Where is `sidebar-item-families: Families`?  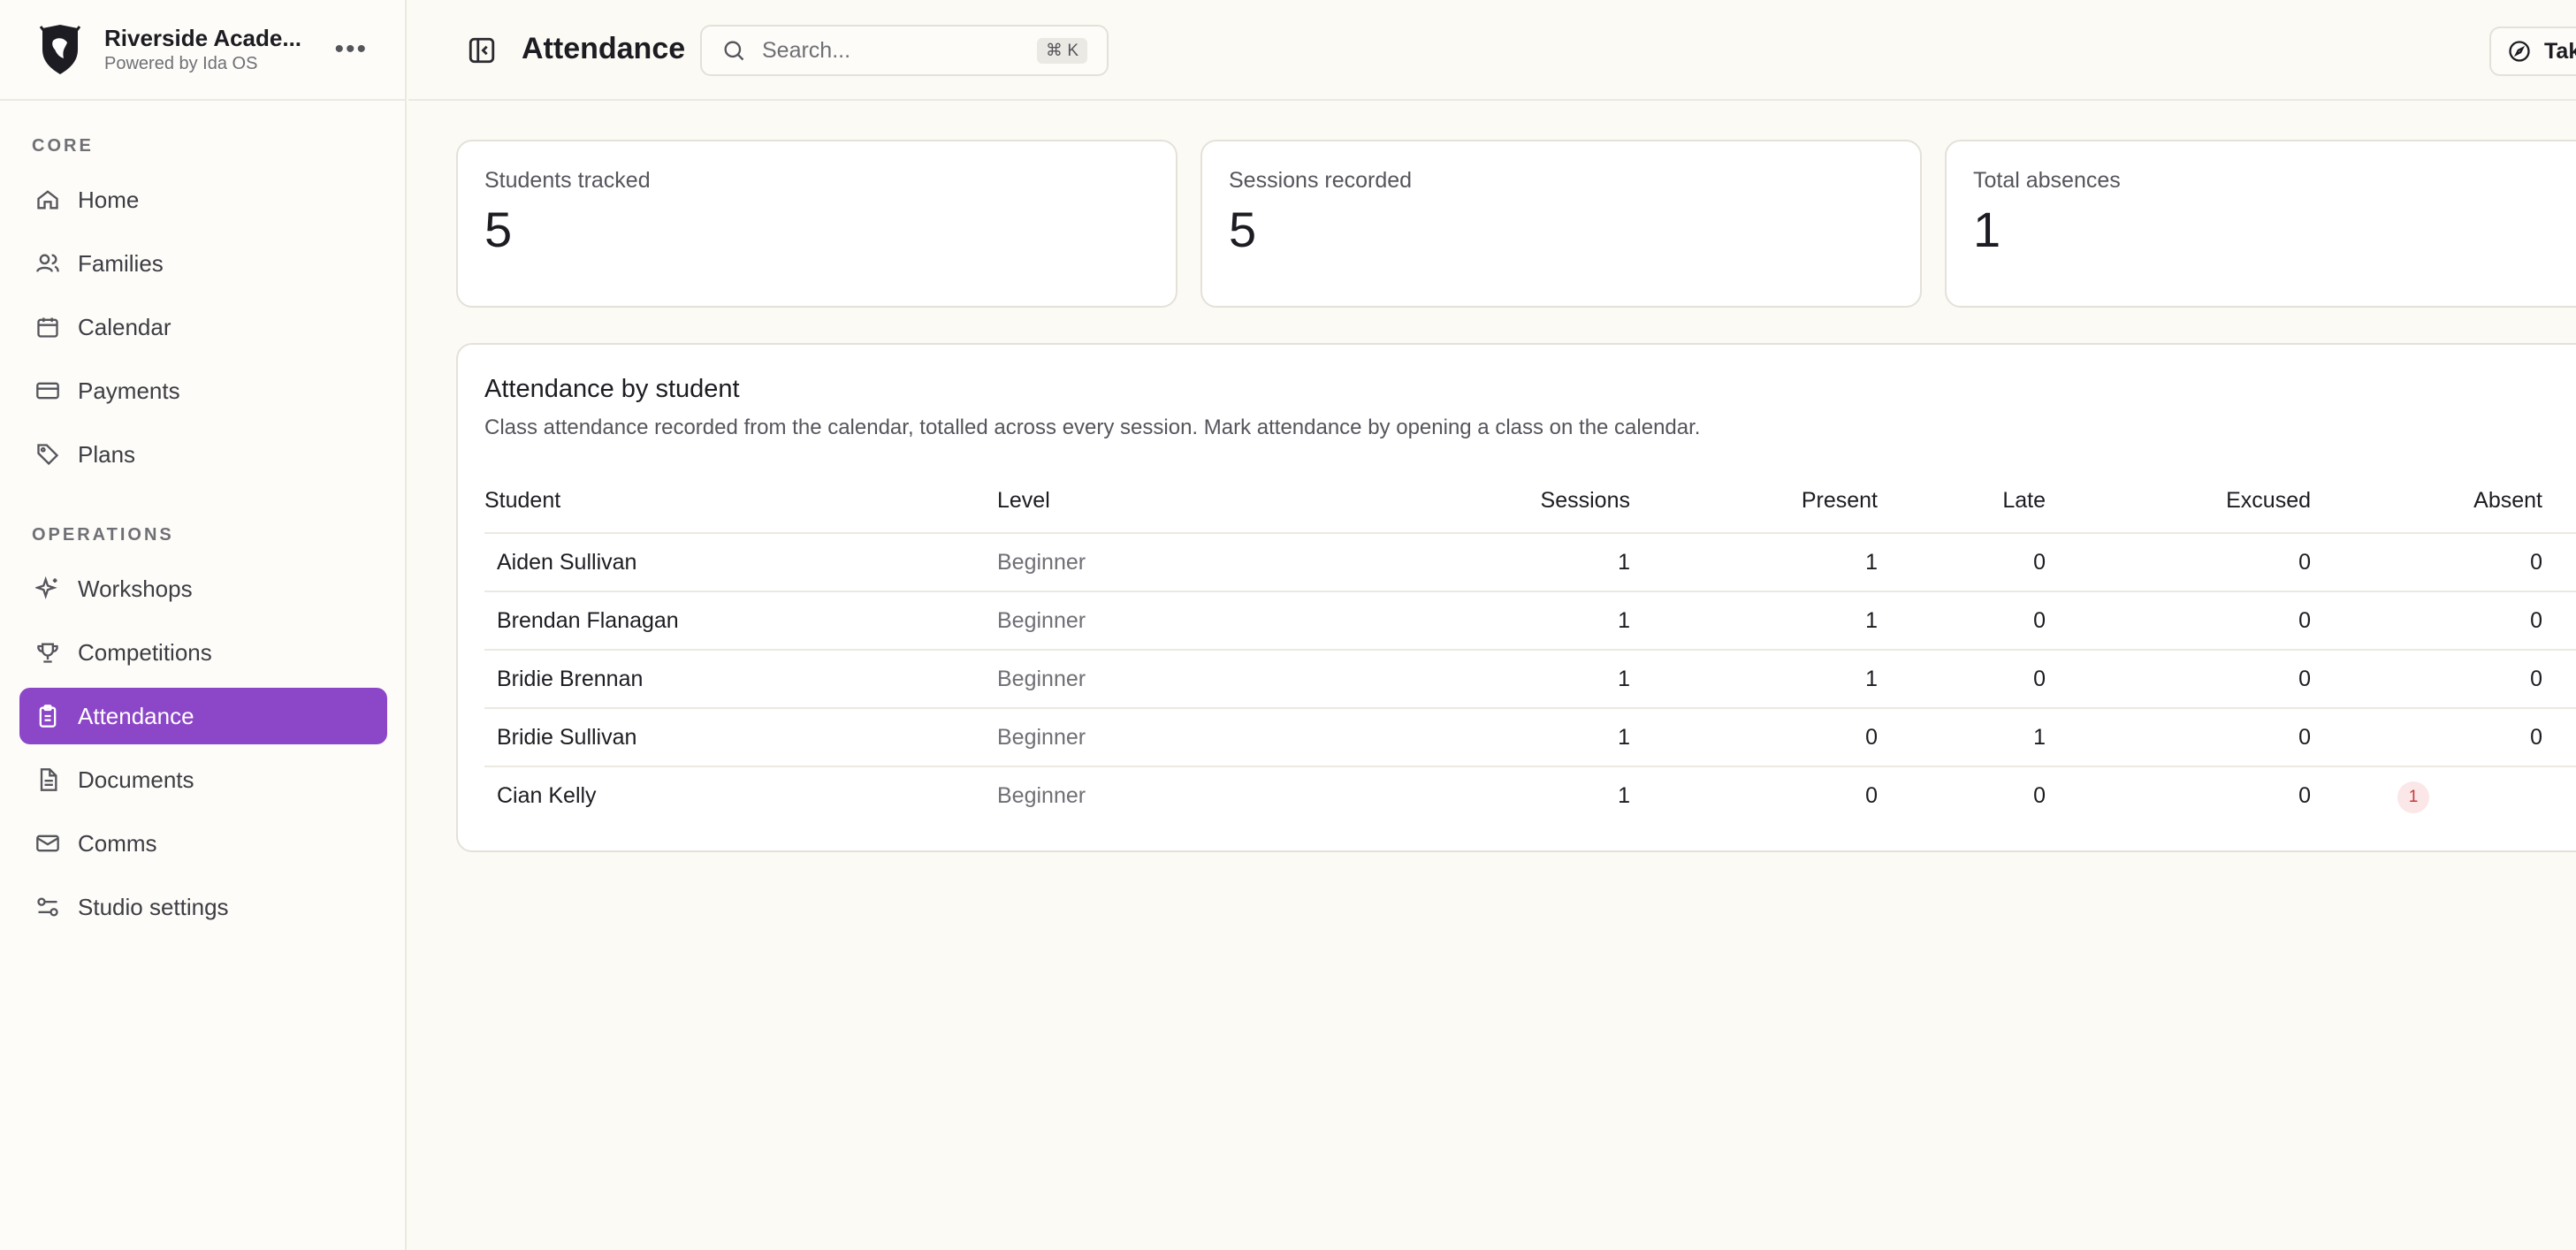 sidebar-item-families: Families is located at coordinates (203, 263).